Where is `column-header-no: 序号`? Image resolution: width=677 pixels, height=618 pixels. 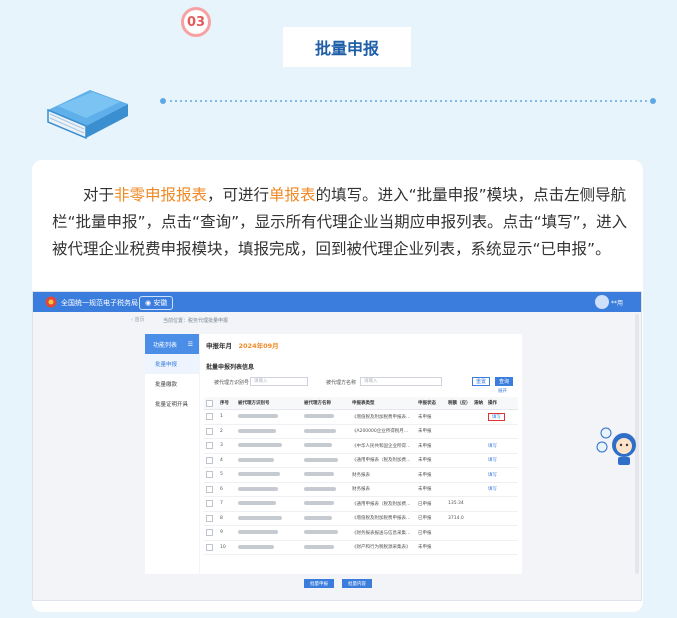
column-header-no: 序号 is located at coordinates (227, 403).